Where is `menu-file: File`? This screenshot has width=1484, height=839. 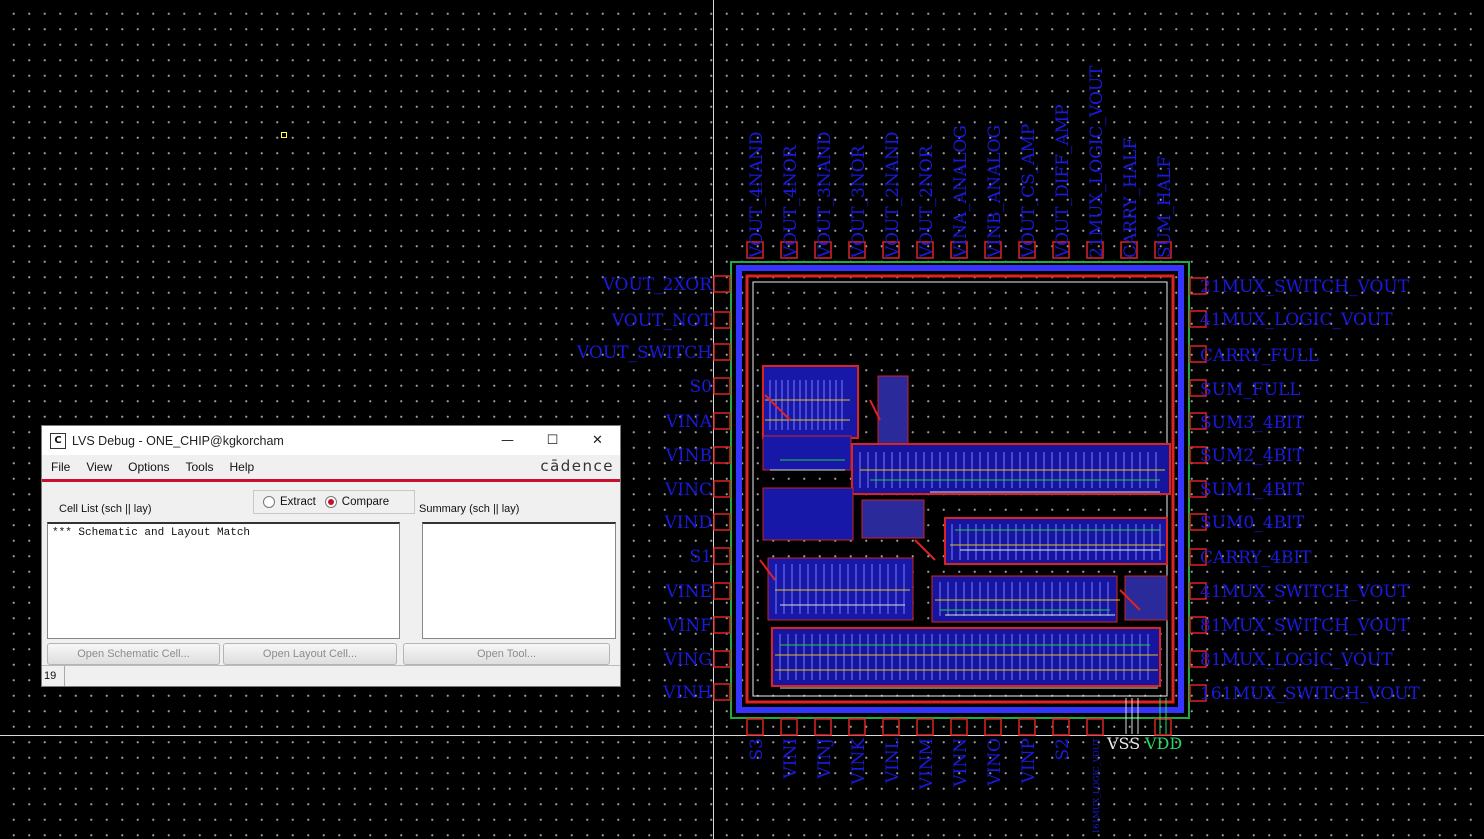 menu-file: File is located at coordinates (60, 467).